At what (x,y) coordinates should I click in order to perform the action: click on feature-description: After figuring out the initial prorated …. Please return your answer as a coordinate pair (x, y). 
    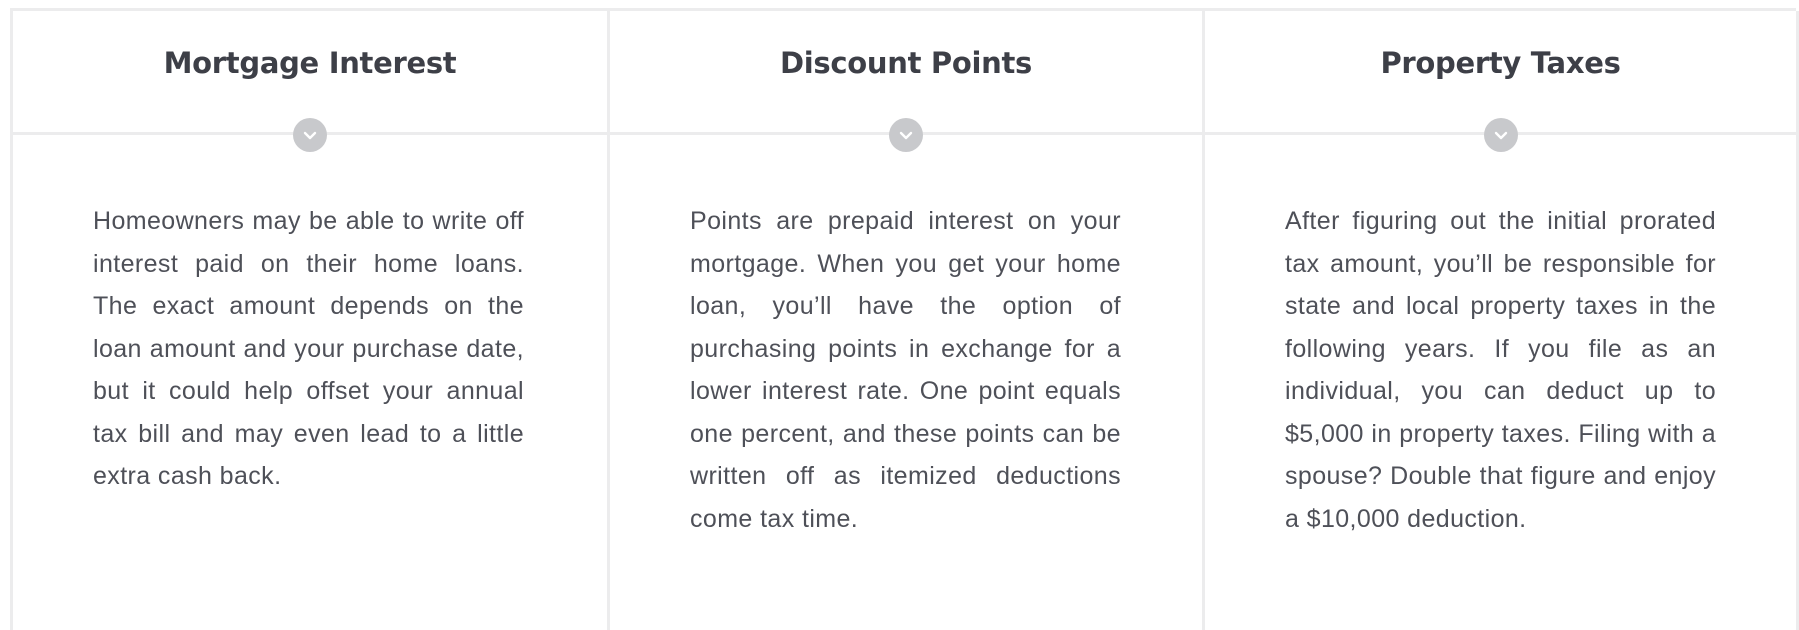
    Looking at the image, I should click on (1500, 370).